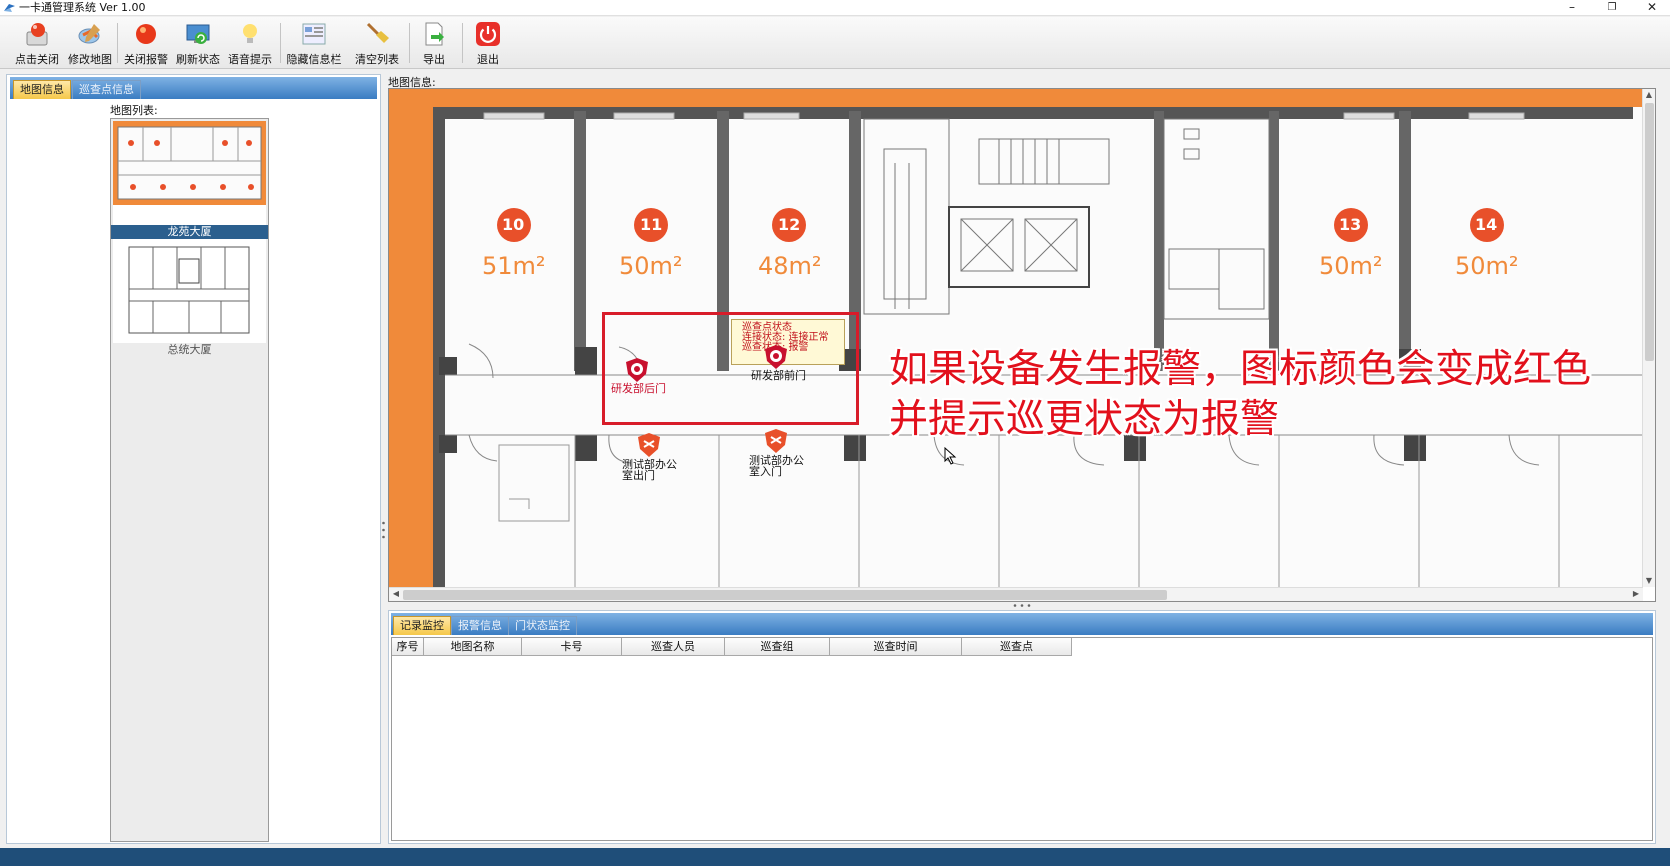  I want to click on room-number: 10, so click(513, 224).